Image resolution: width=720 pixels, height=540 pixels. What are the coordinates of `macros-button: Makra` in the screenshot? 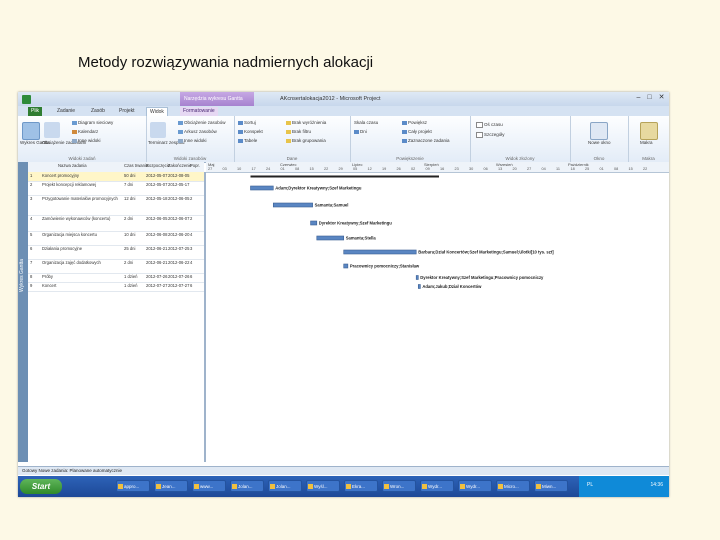 It's located at (646, 142).